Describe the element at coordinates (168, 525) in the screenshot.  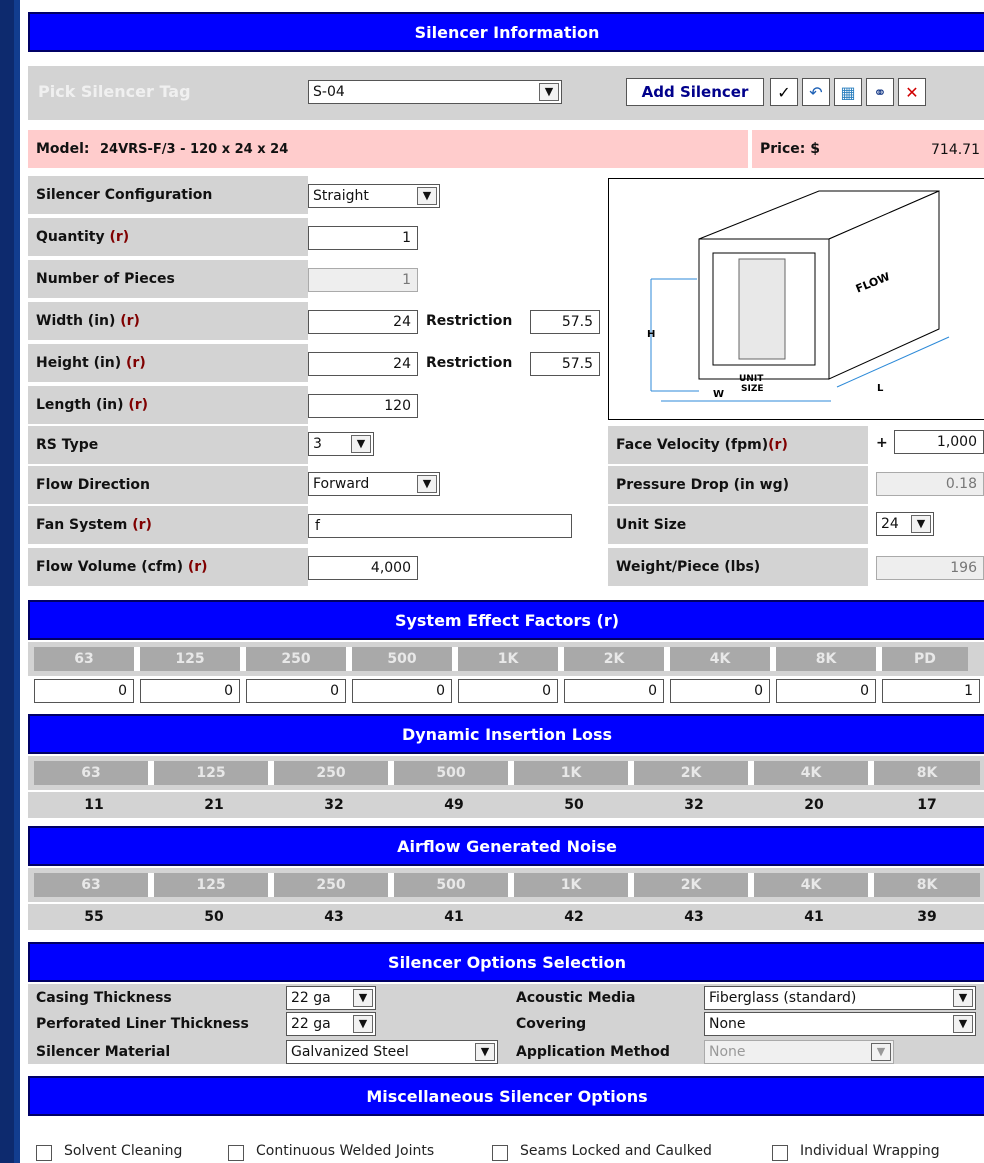
I see `fan-system-label: Fan System (r)` at that location.